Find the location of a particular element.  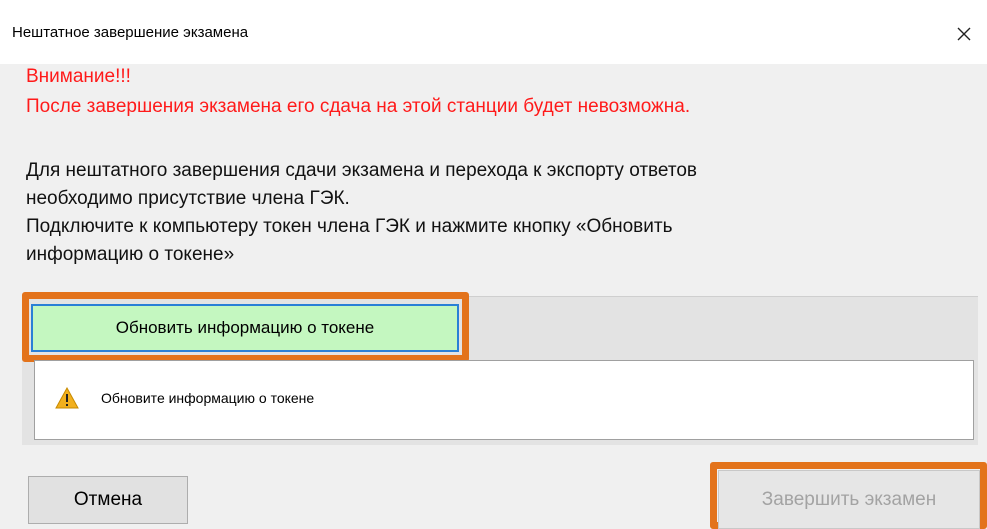

refresh-token-button: Обновить информацию о токене is located at coordinates (245, 328).